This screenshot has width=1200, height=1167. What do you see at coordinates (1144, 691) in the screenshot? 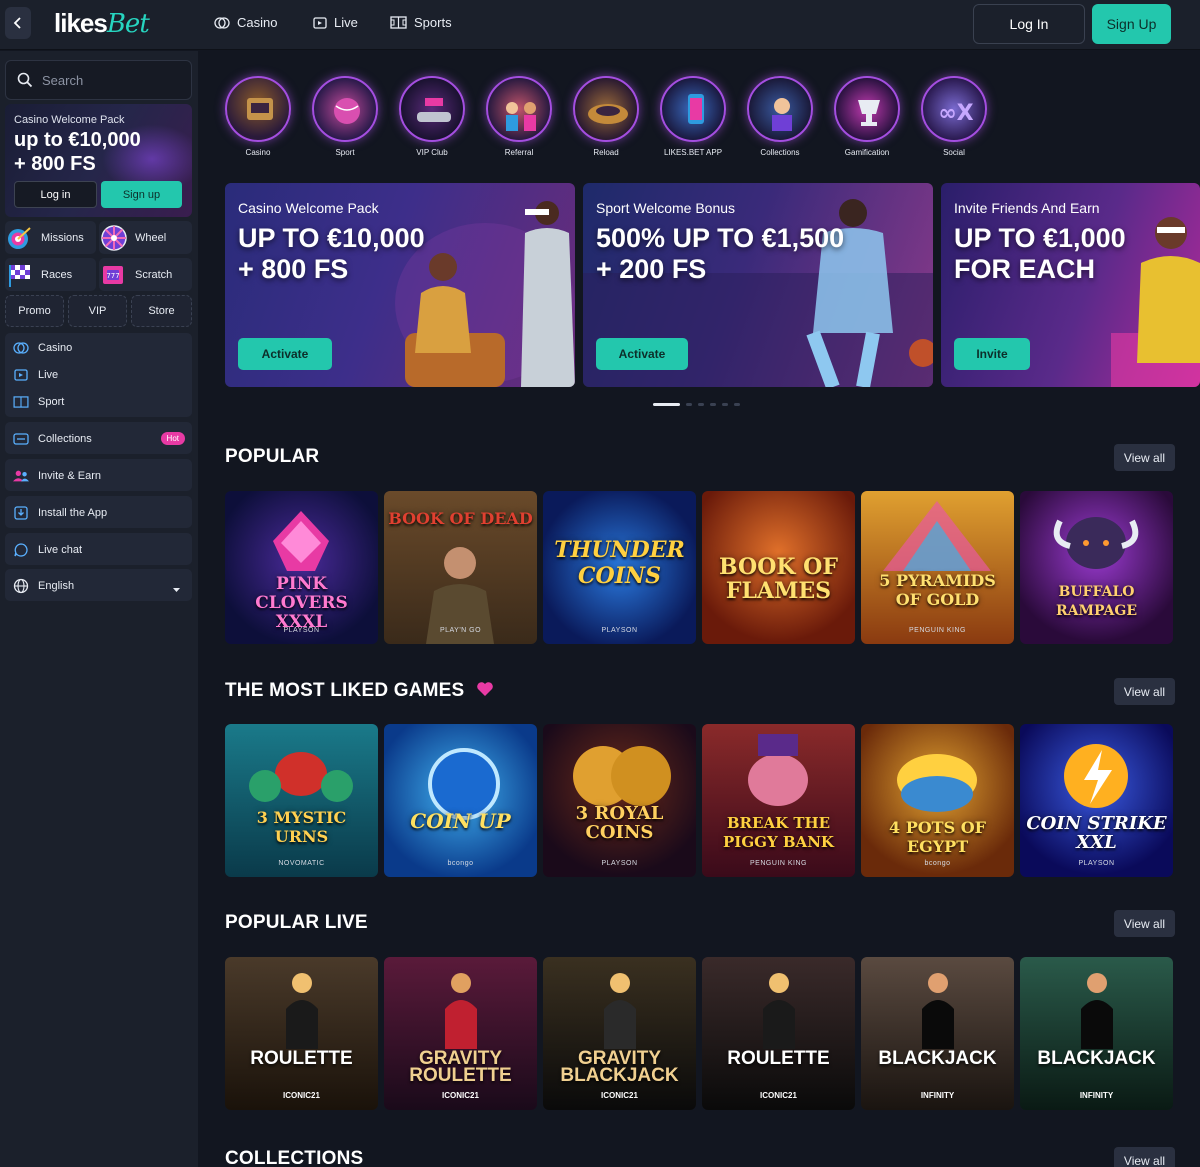
I see `view-all-liked-button: View all` at bounding box center [1144, 691].